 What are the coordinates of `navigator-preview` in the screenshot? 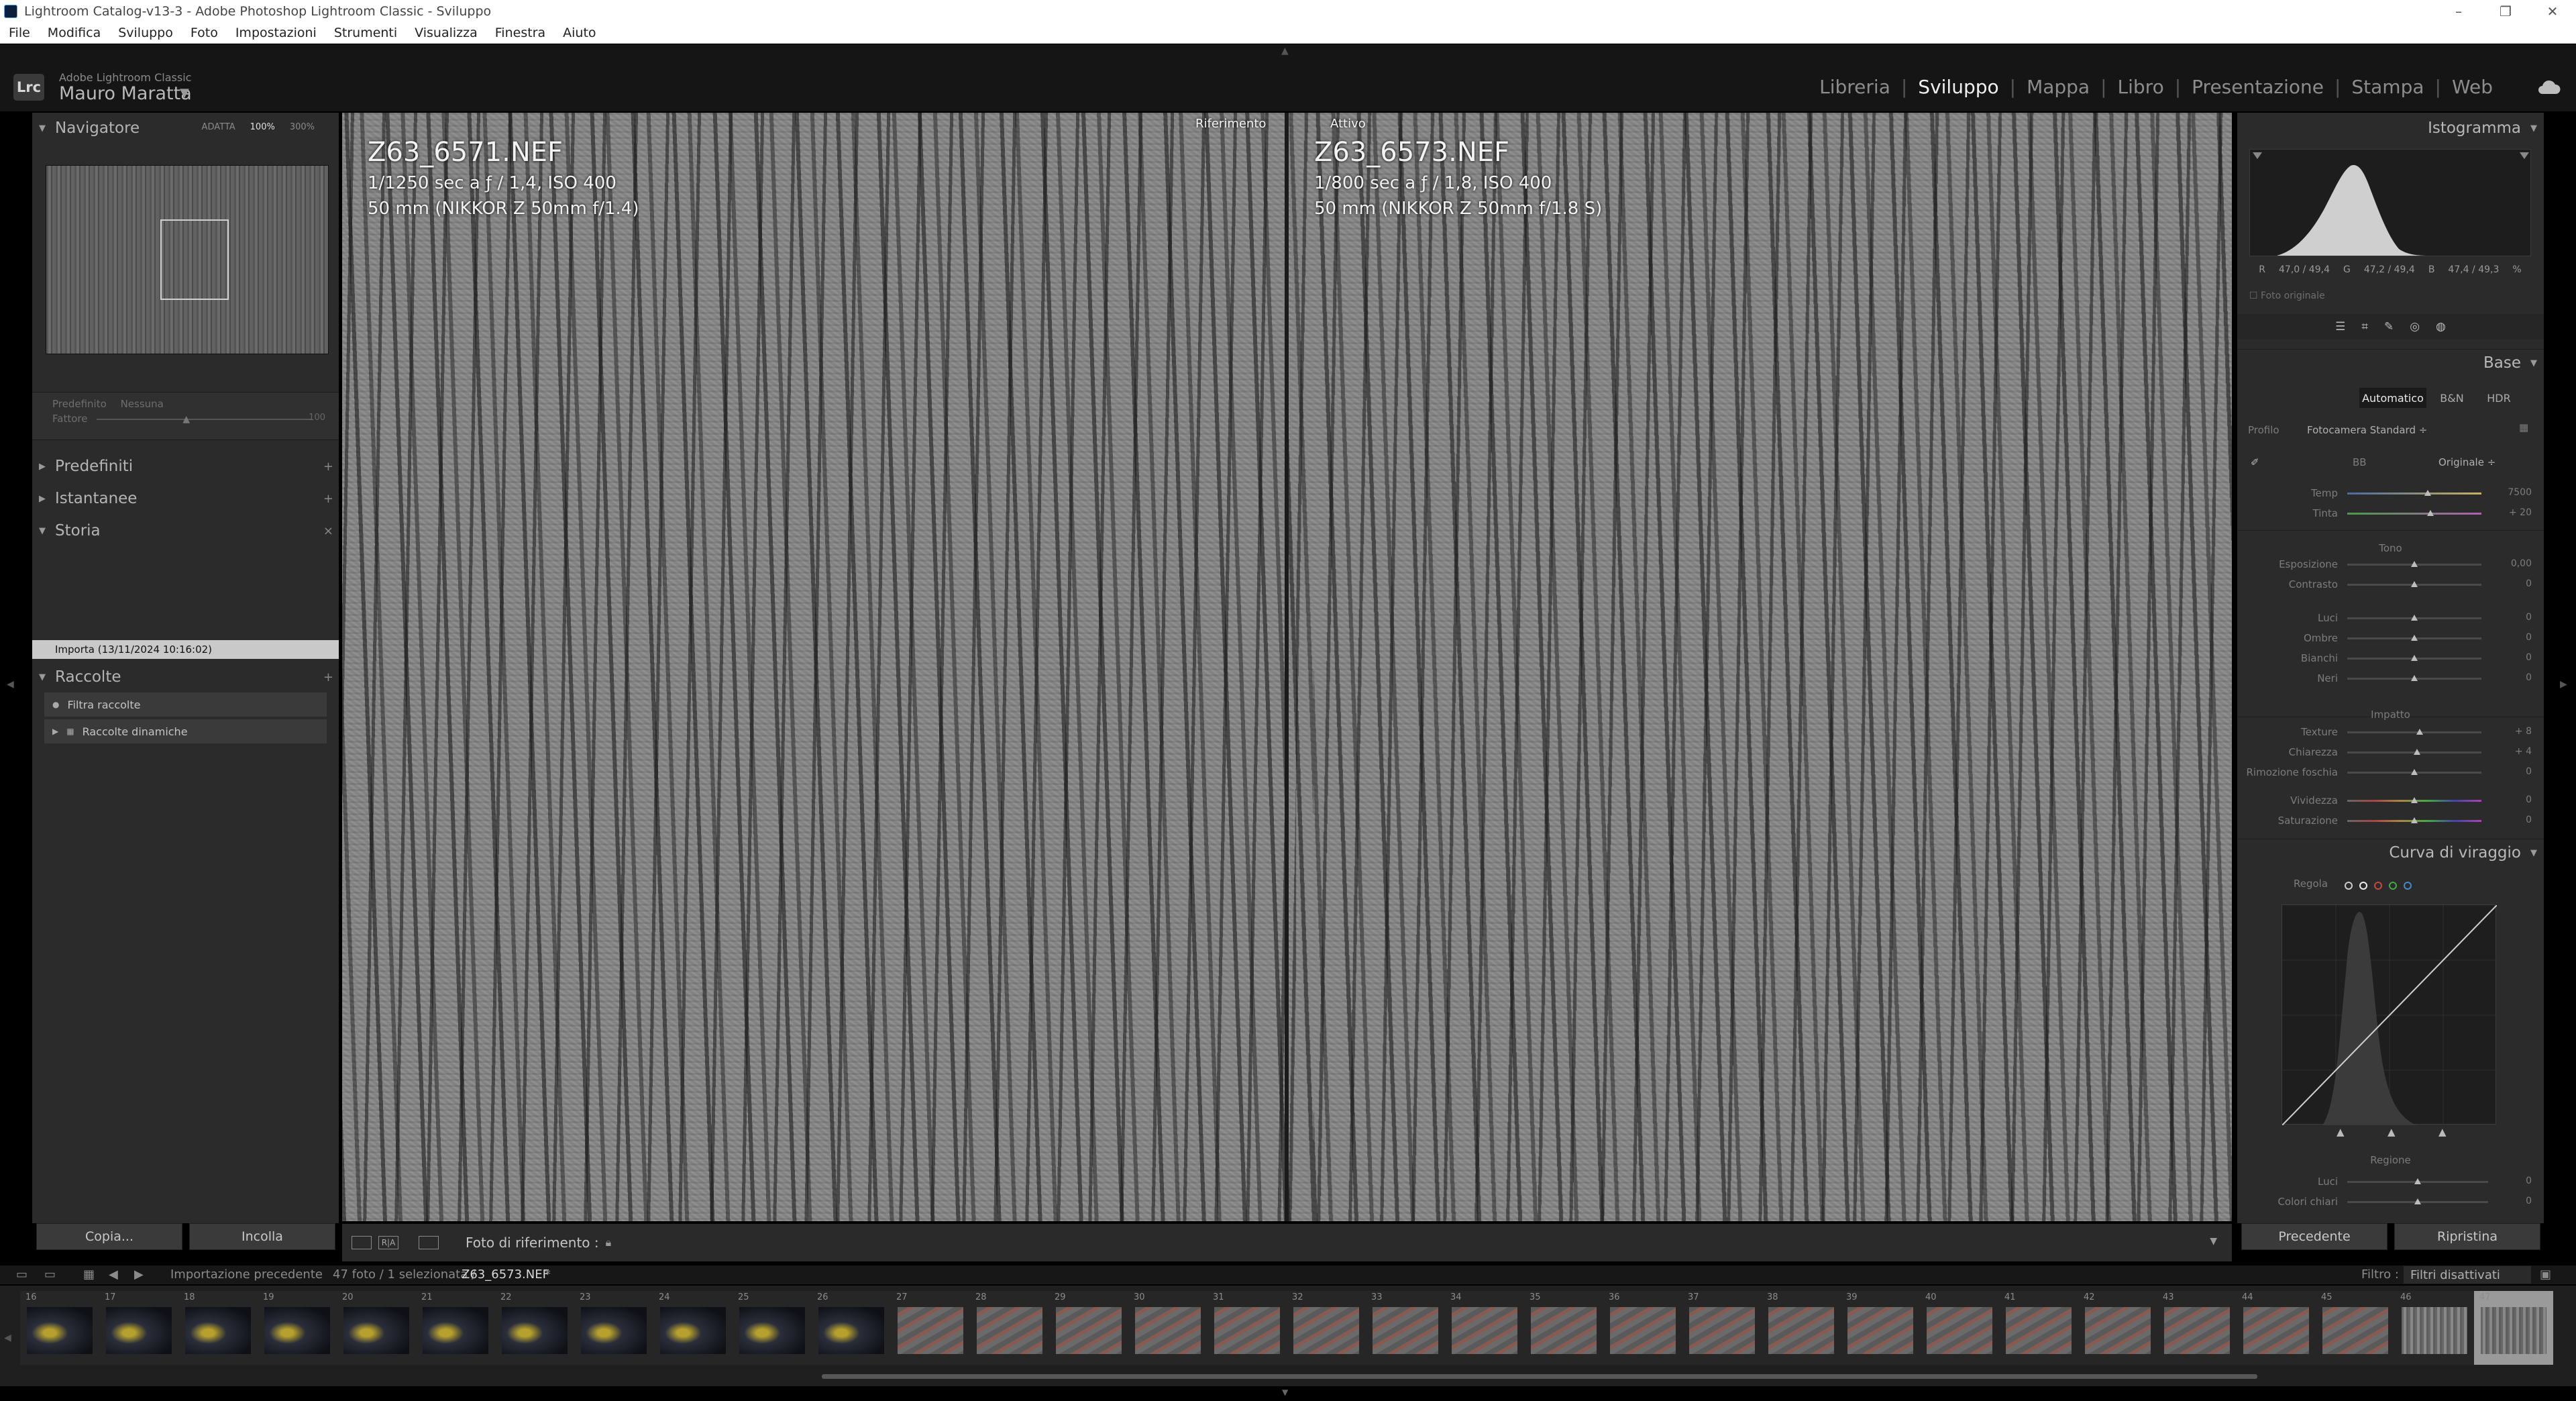 It's located at (187, 259).